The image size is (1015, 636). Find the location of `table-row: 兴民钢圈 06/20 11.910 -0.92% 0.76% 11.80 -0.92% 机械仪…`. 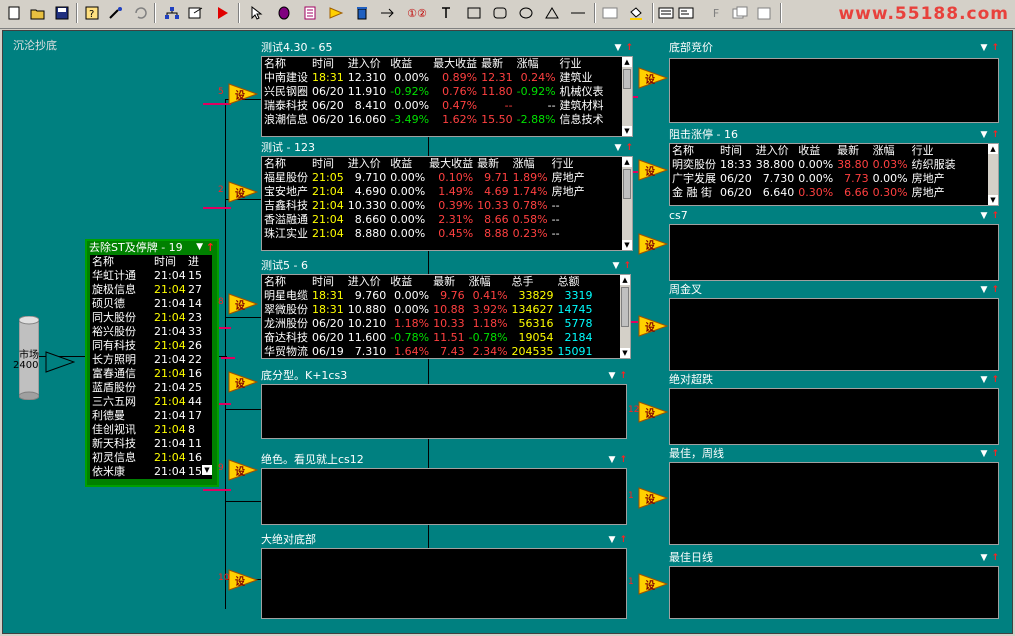

table-row: 兴民钢圈 06/20 11.910 -0.92% 0.76% 11.80 -0.92% 机械仪… is located at coordinates (434, 92).